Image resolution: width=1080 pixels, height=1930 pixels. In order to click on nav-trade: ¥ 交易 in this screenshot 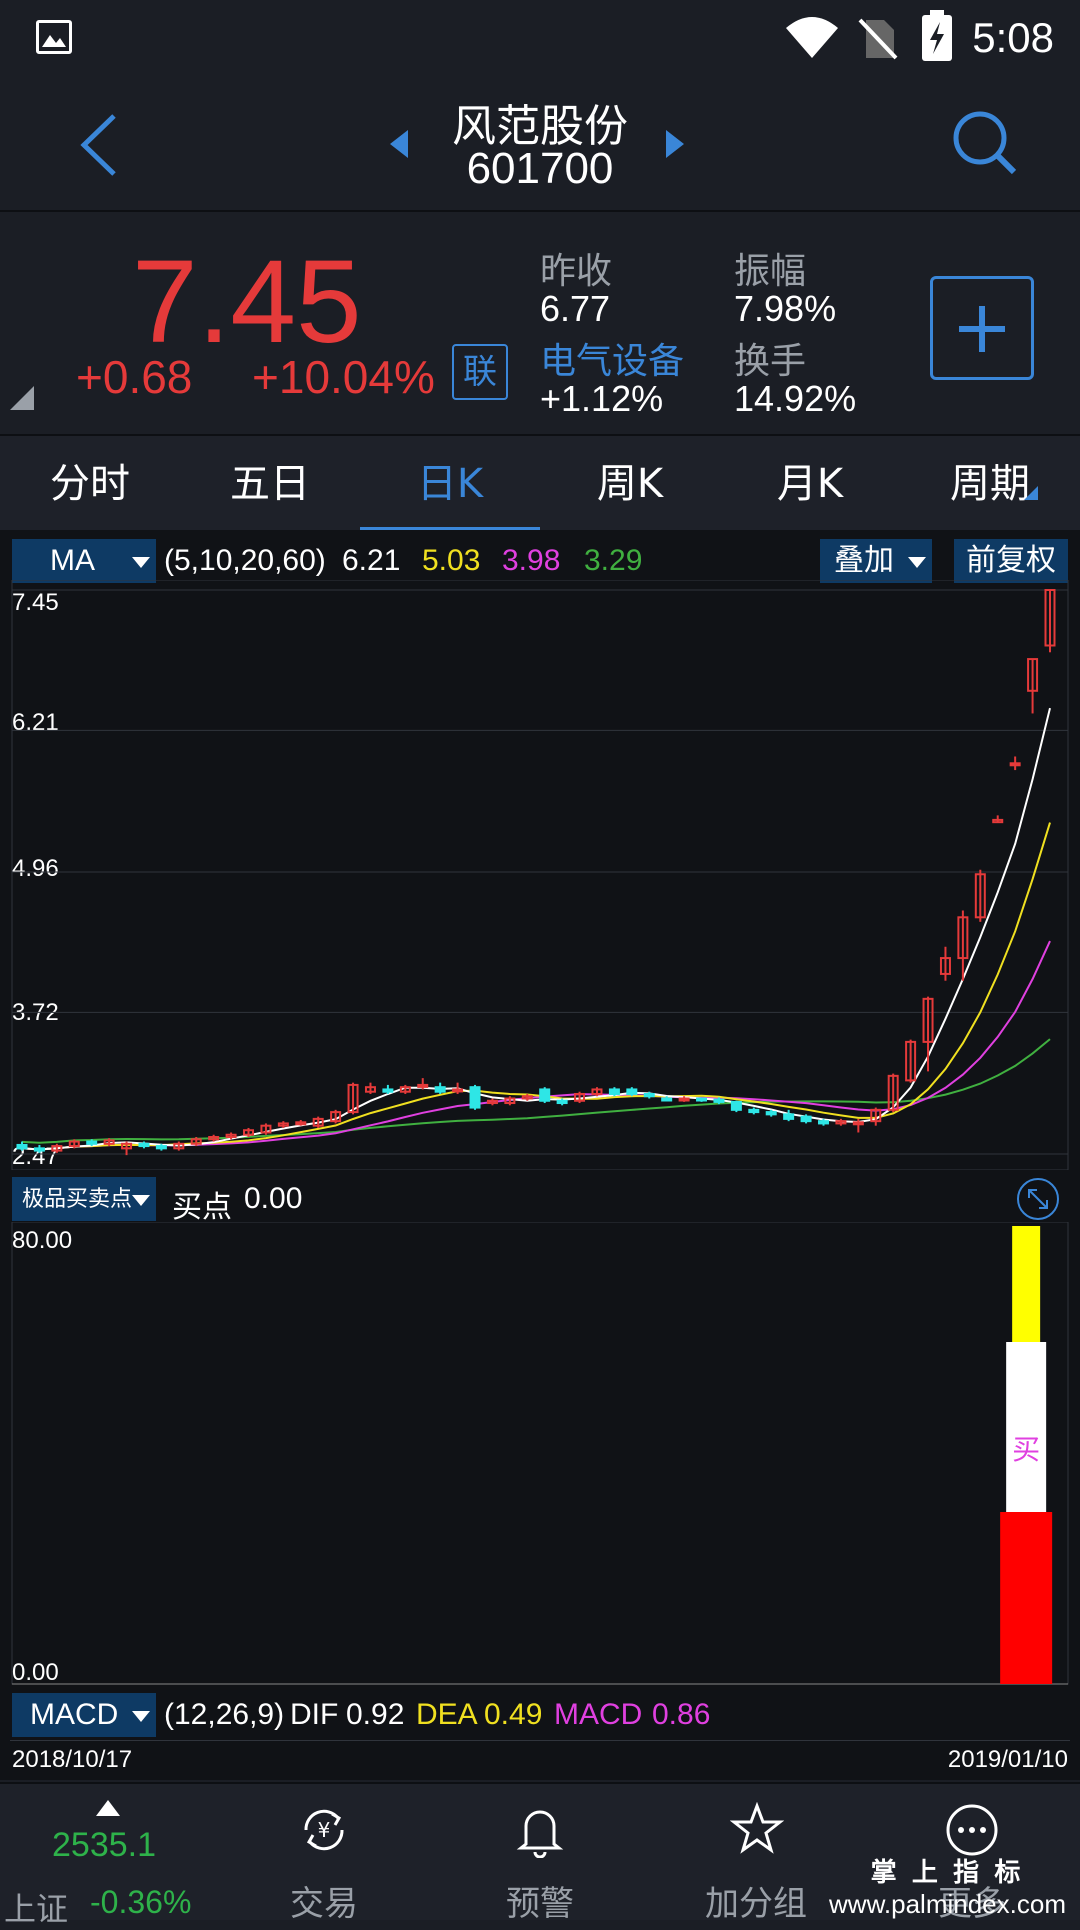, I will do `click(324, 1854)`.